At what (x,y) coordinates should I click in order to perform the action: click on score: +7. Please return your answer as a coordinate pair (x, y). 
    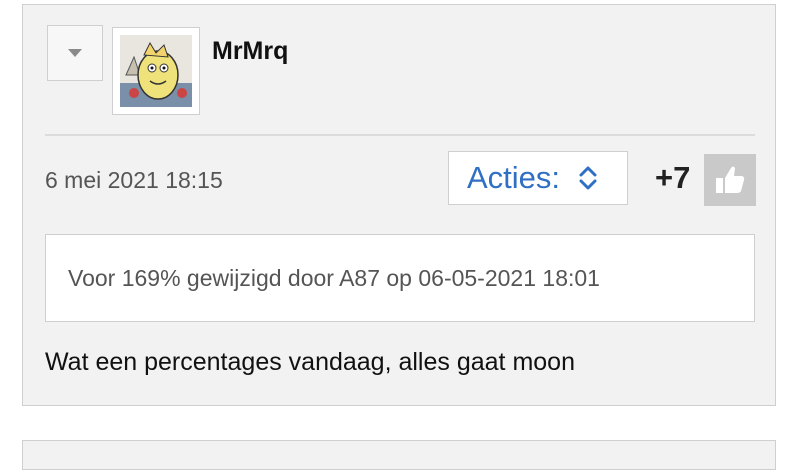
    Looking at the image, I should click on (673, 177).